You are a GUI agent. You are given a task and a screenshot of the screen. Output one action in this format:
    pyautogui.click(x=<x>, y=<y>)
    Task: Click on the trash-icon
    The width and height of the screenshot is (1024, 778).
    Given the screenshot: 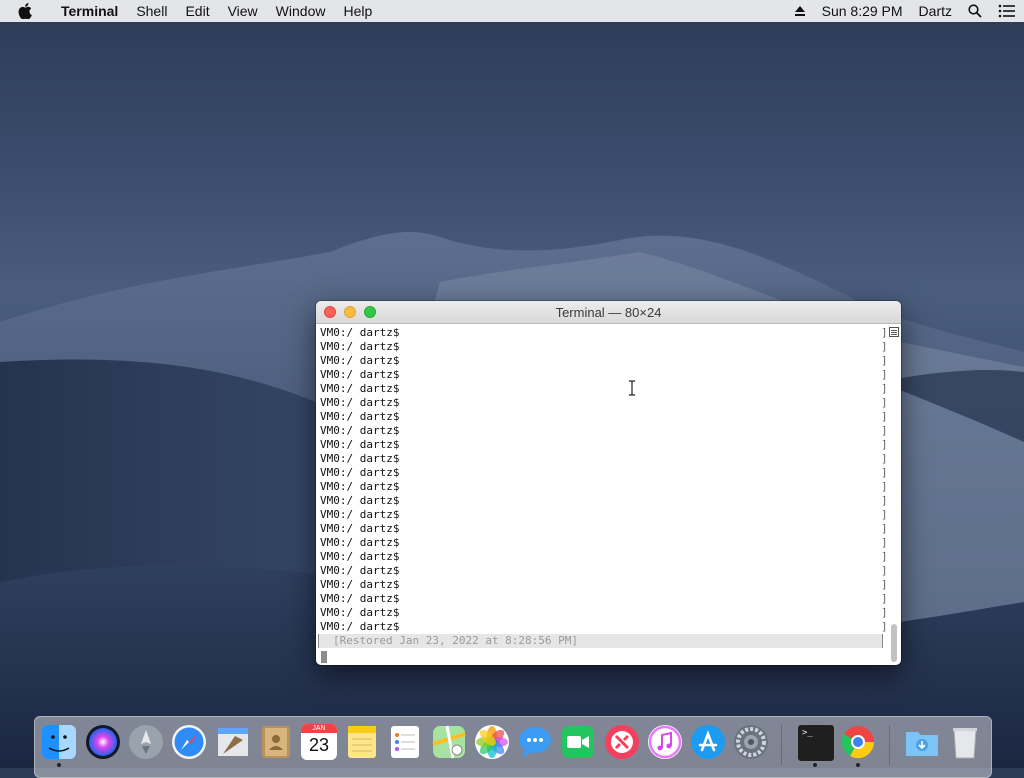 What is the action you would take?
    pyautogui.click(x=965, y=742)
    